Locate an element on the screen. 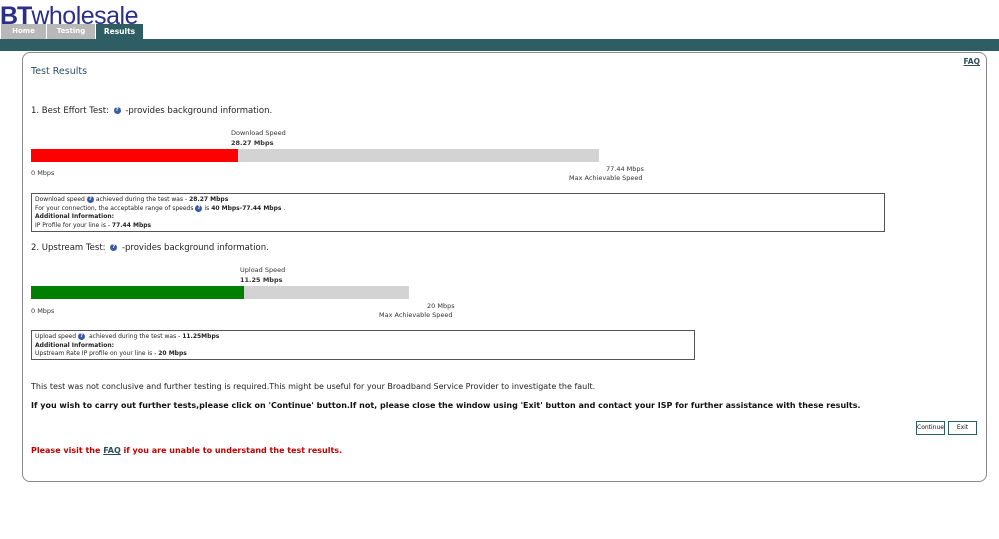 The image size is (999, 539). info-dl-additional: Additional Information: is located at coordinates (75, 216).